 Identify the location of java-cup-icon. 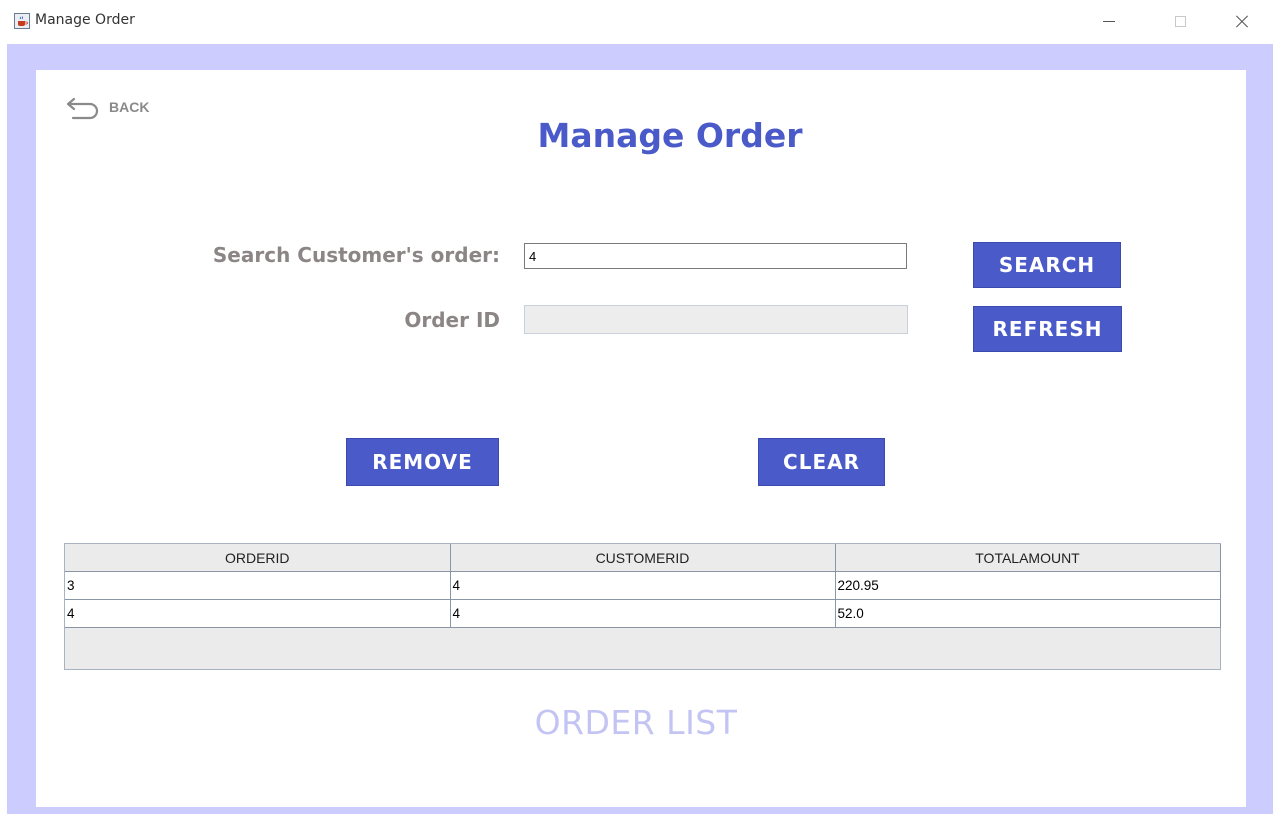
(22, 21).